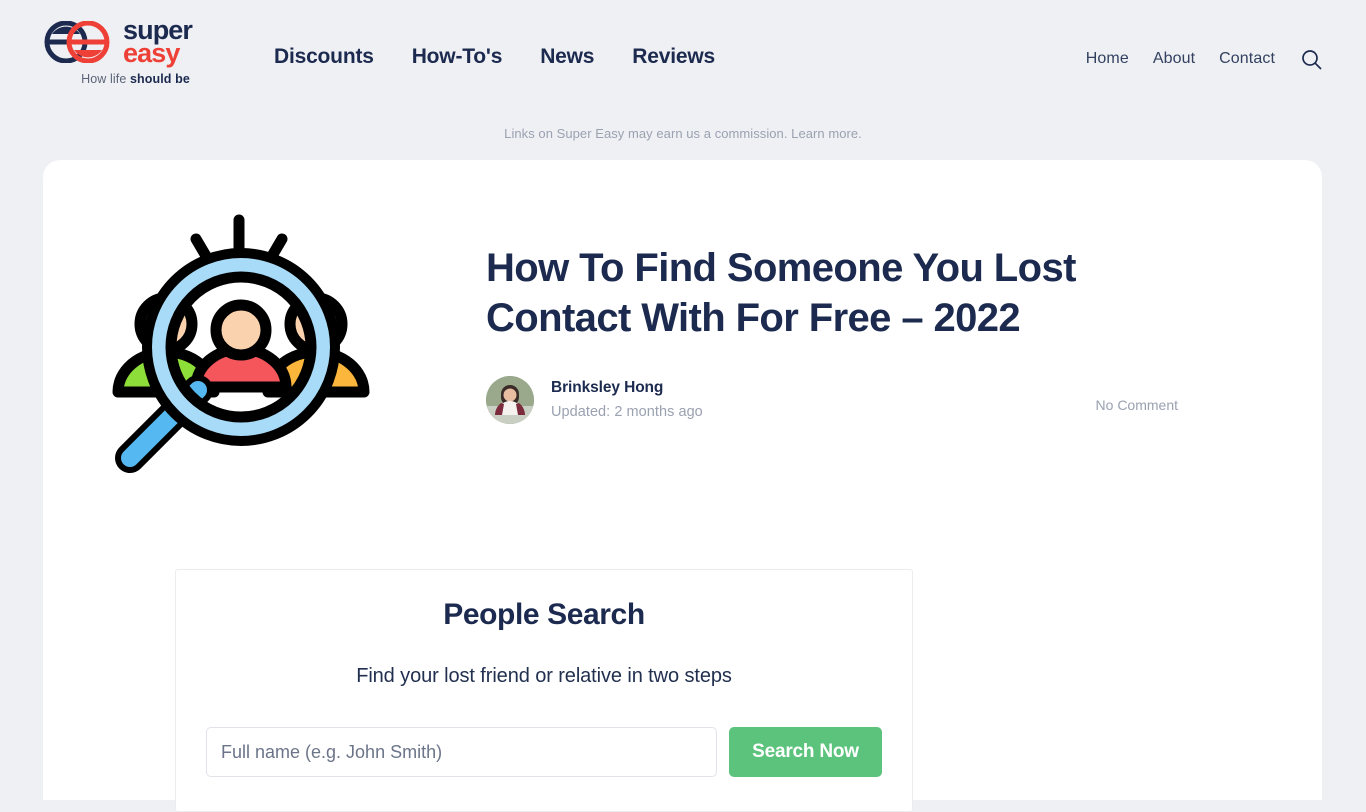 The width and height of the screenshot is (1366, 812). I want to click on nav-item-home: Home, so click(1107, 59).